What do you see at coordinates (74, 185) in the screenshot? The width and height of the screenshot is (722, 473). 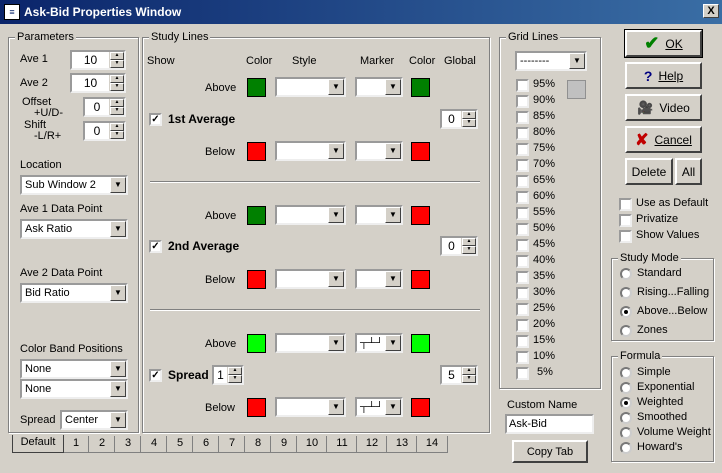 I see `location-select: Sub Window 2 ▼` at bounding box center [74, 185].